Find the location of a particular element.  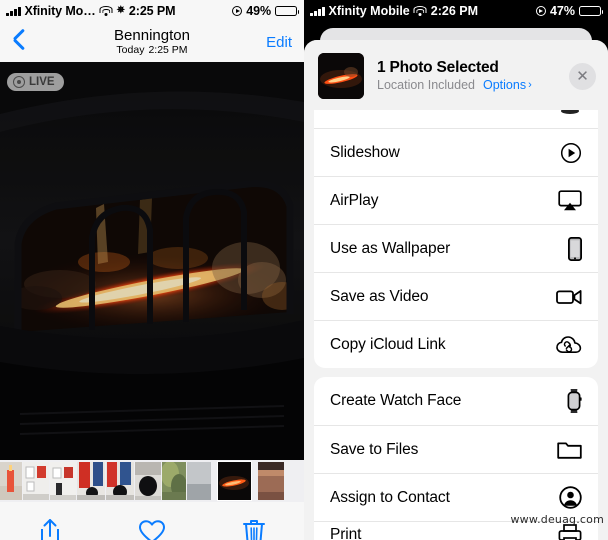

live-badge-label: LIVE is located at coordinates (42, 82).